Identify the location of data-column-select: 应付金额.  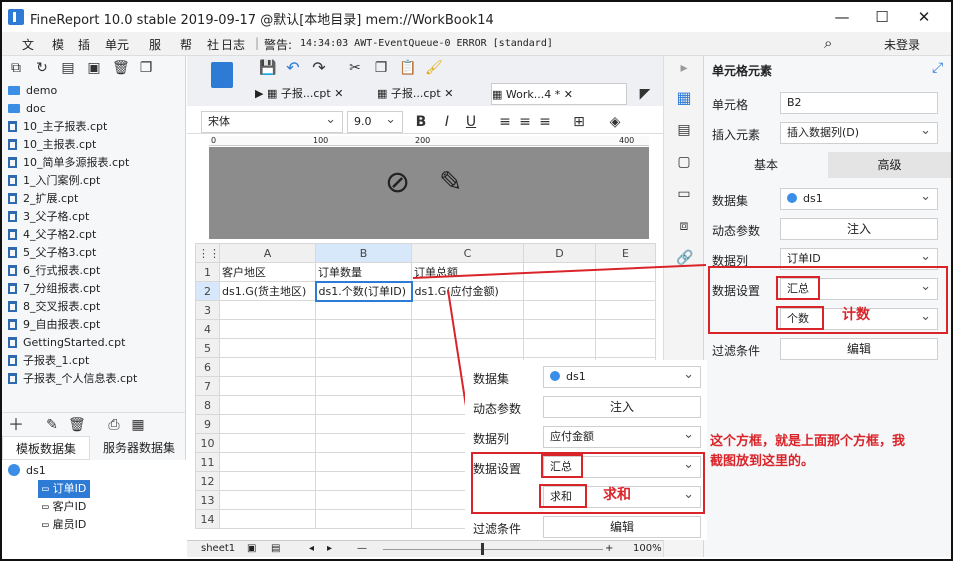
(622, 436).